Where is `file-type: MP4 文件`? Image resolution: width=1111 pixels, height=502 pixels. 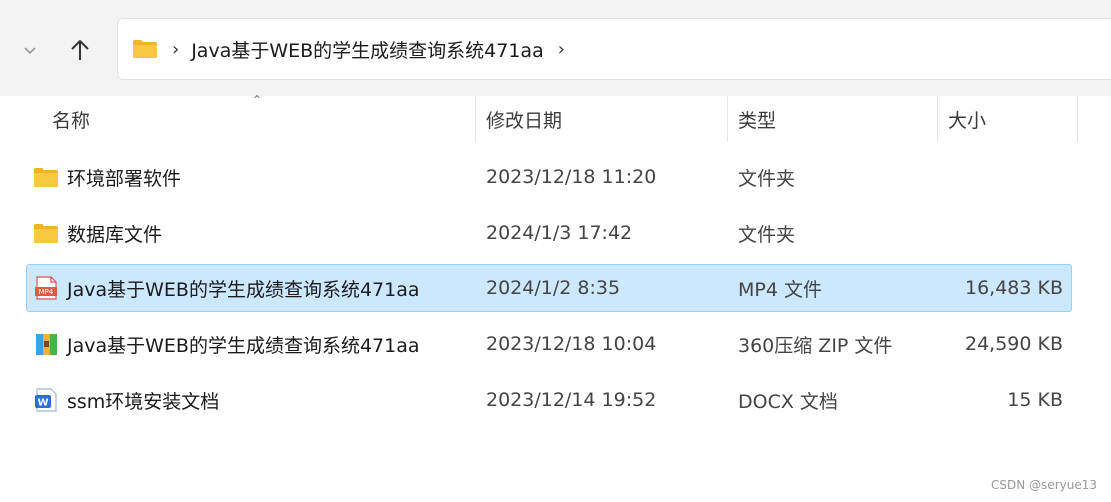
file-type: MP4 文件 is located at coordinates (780, 289).